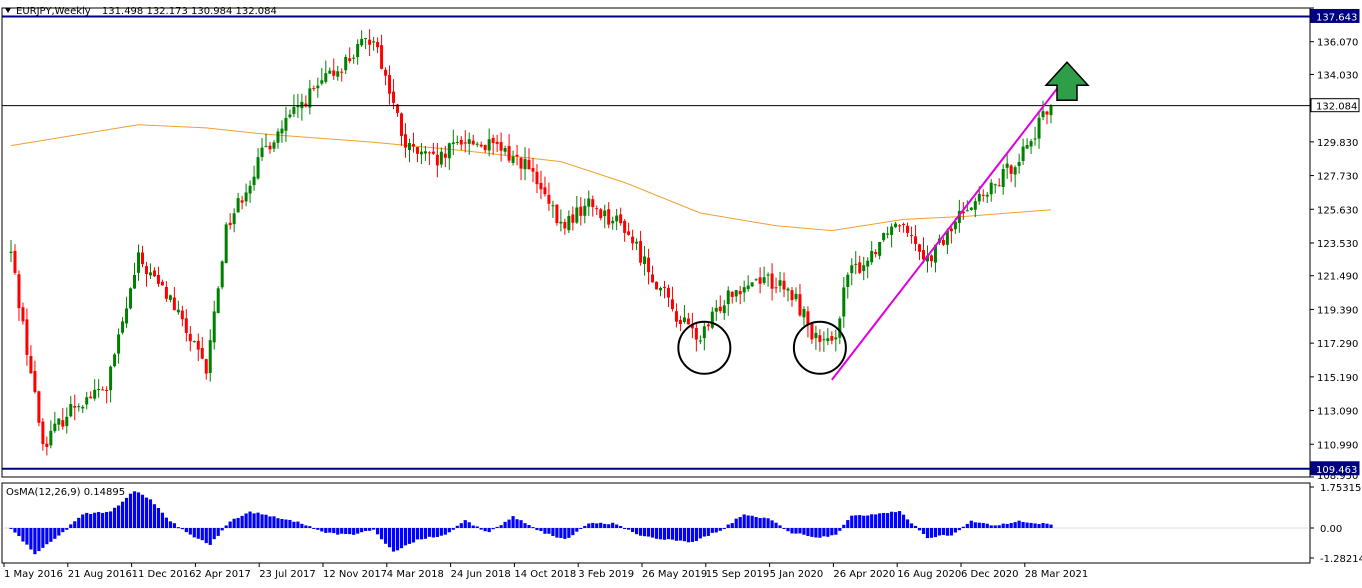  I want to click on price-tick-label: 125.630, so click(1337, 210).